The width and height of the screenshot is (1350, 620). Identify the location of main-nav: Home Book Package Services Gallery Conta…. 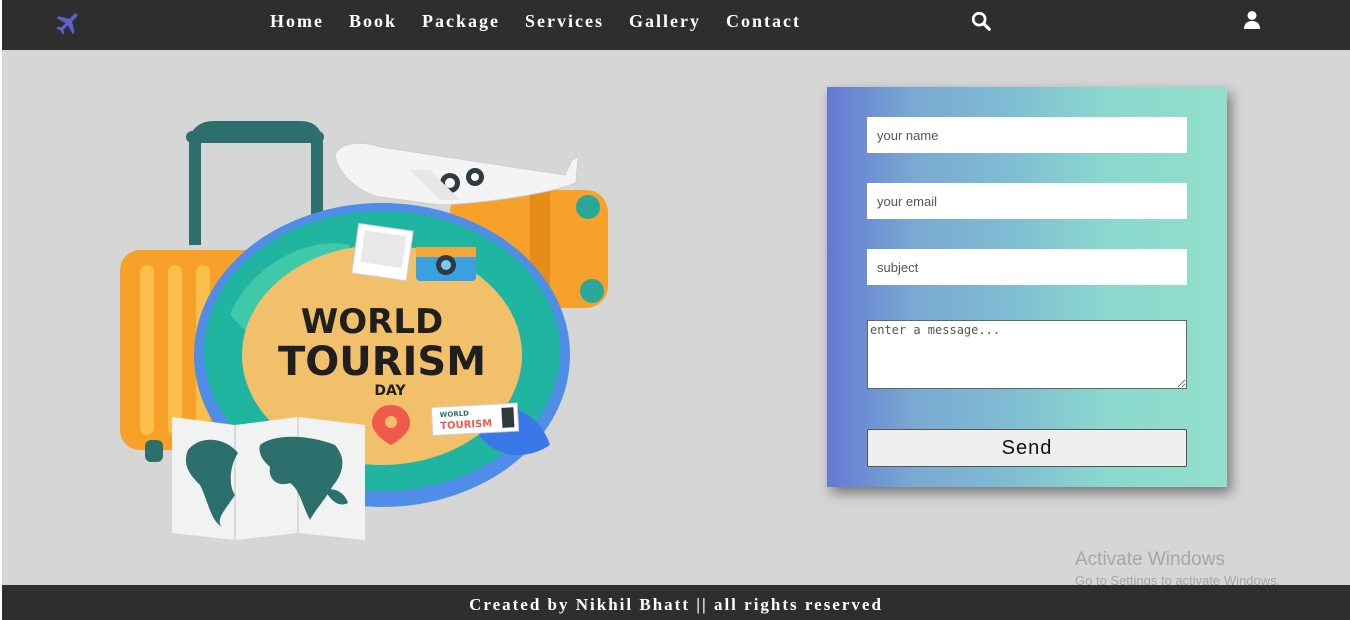
(548, 21).